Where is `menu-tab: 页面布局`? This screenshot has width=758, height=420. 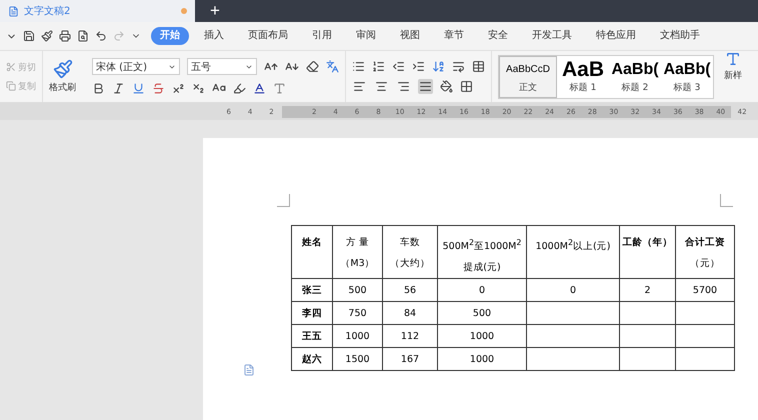 menu-tab: 页面布局 is located at coordinates (268, 36).